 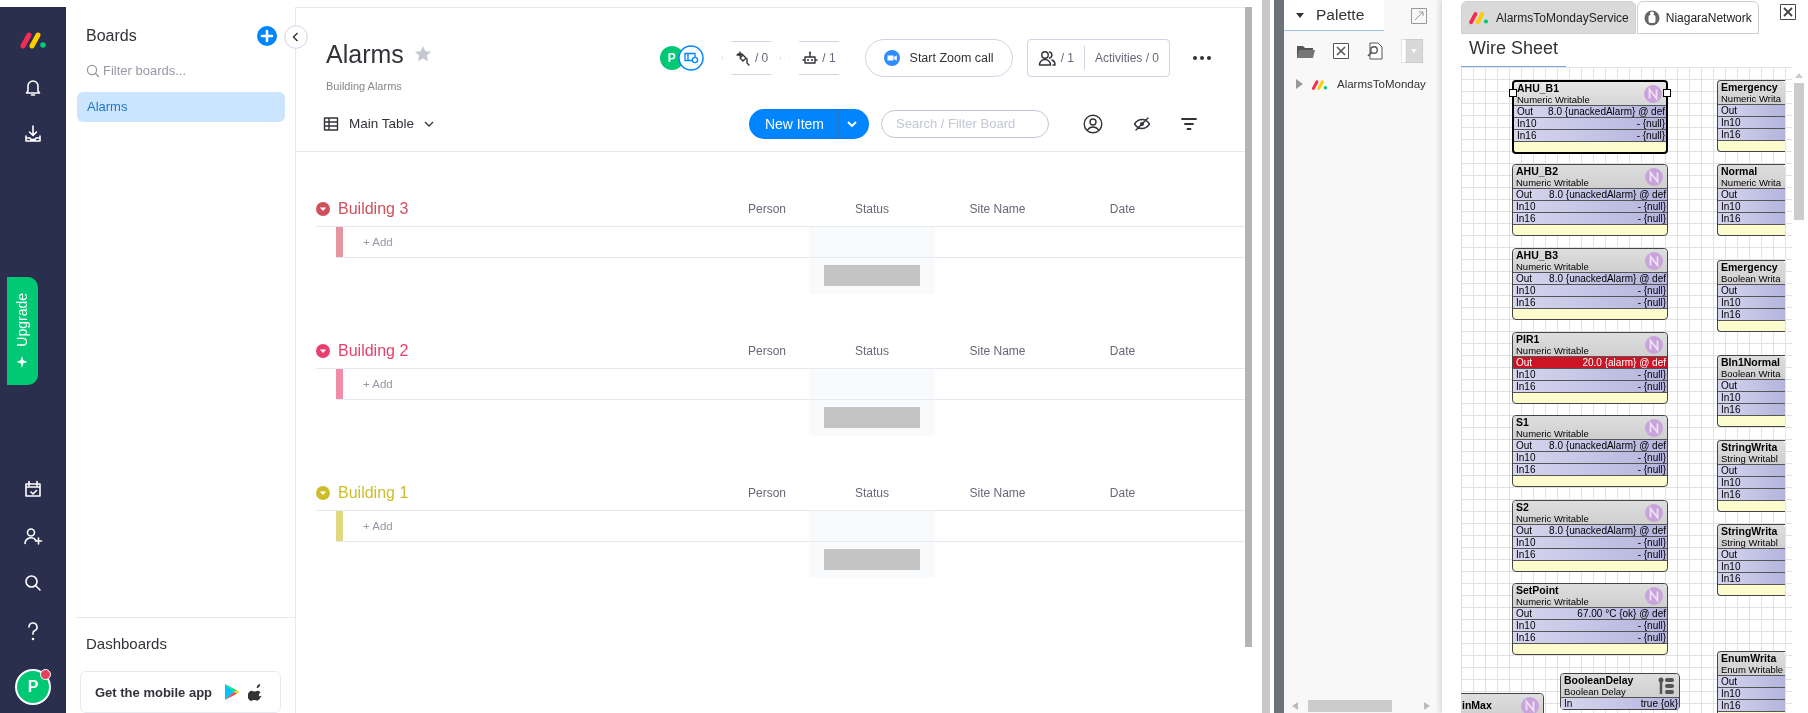 I want to click on board-item: Alarms, so click(x=181, y=107).